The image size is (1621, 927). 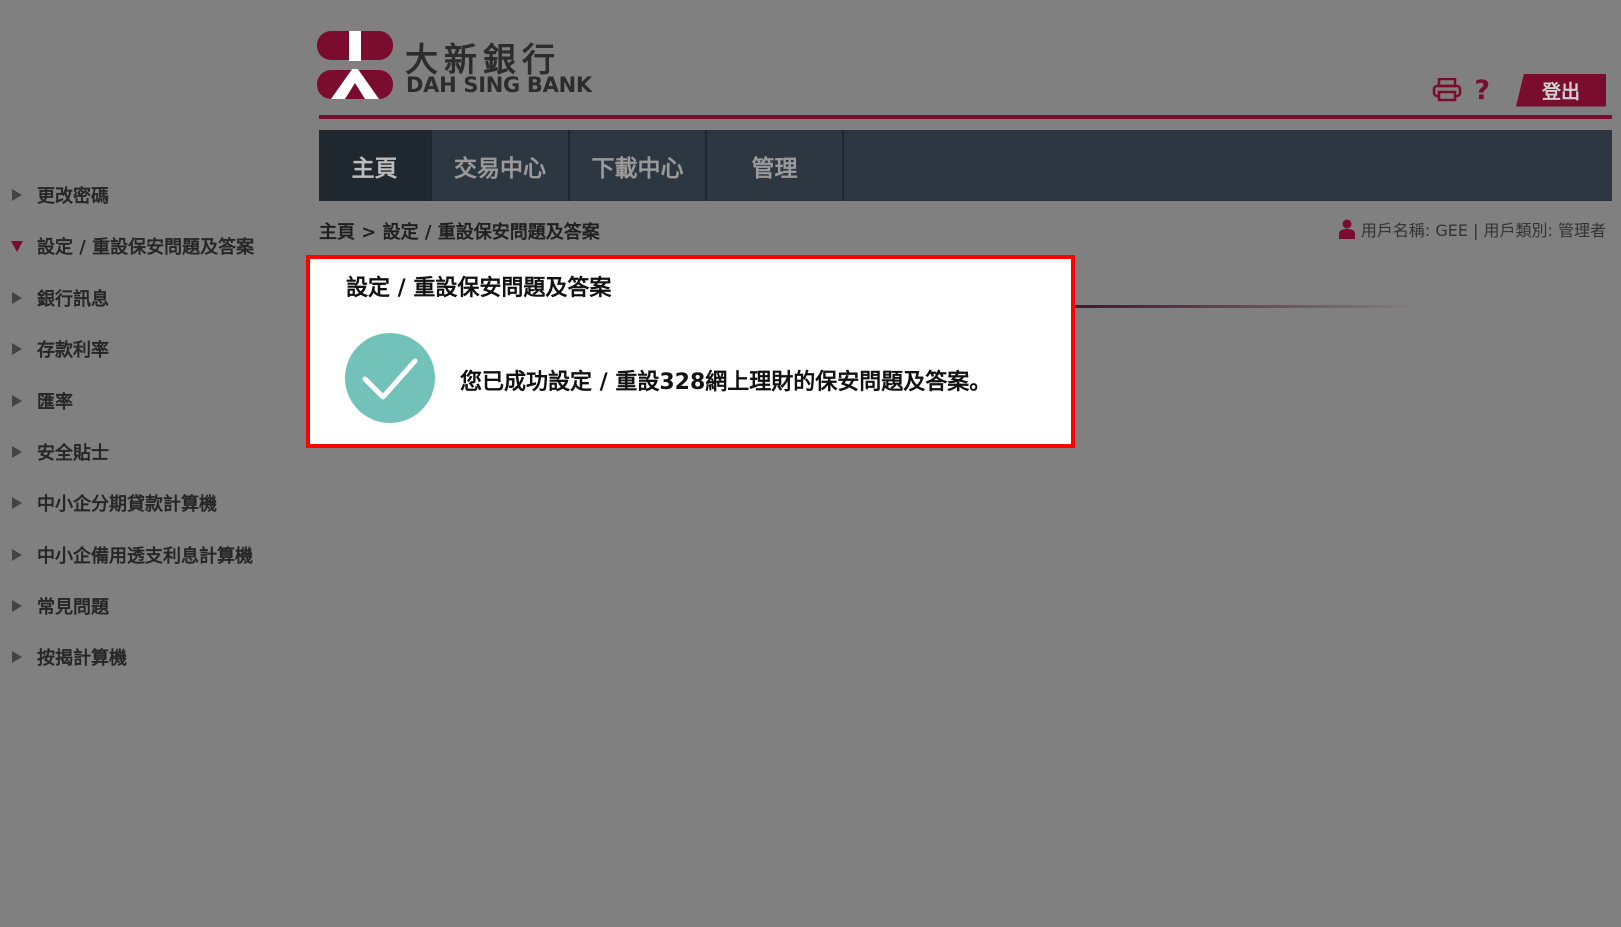 I want to click on sidebar-item-mortgage-calculator: 按揭計算機, so click(x=63, y=657).